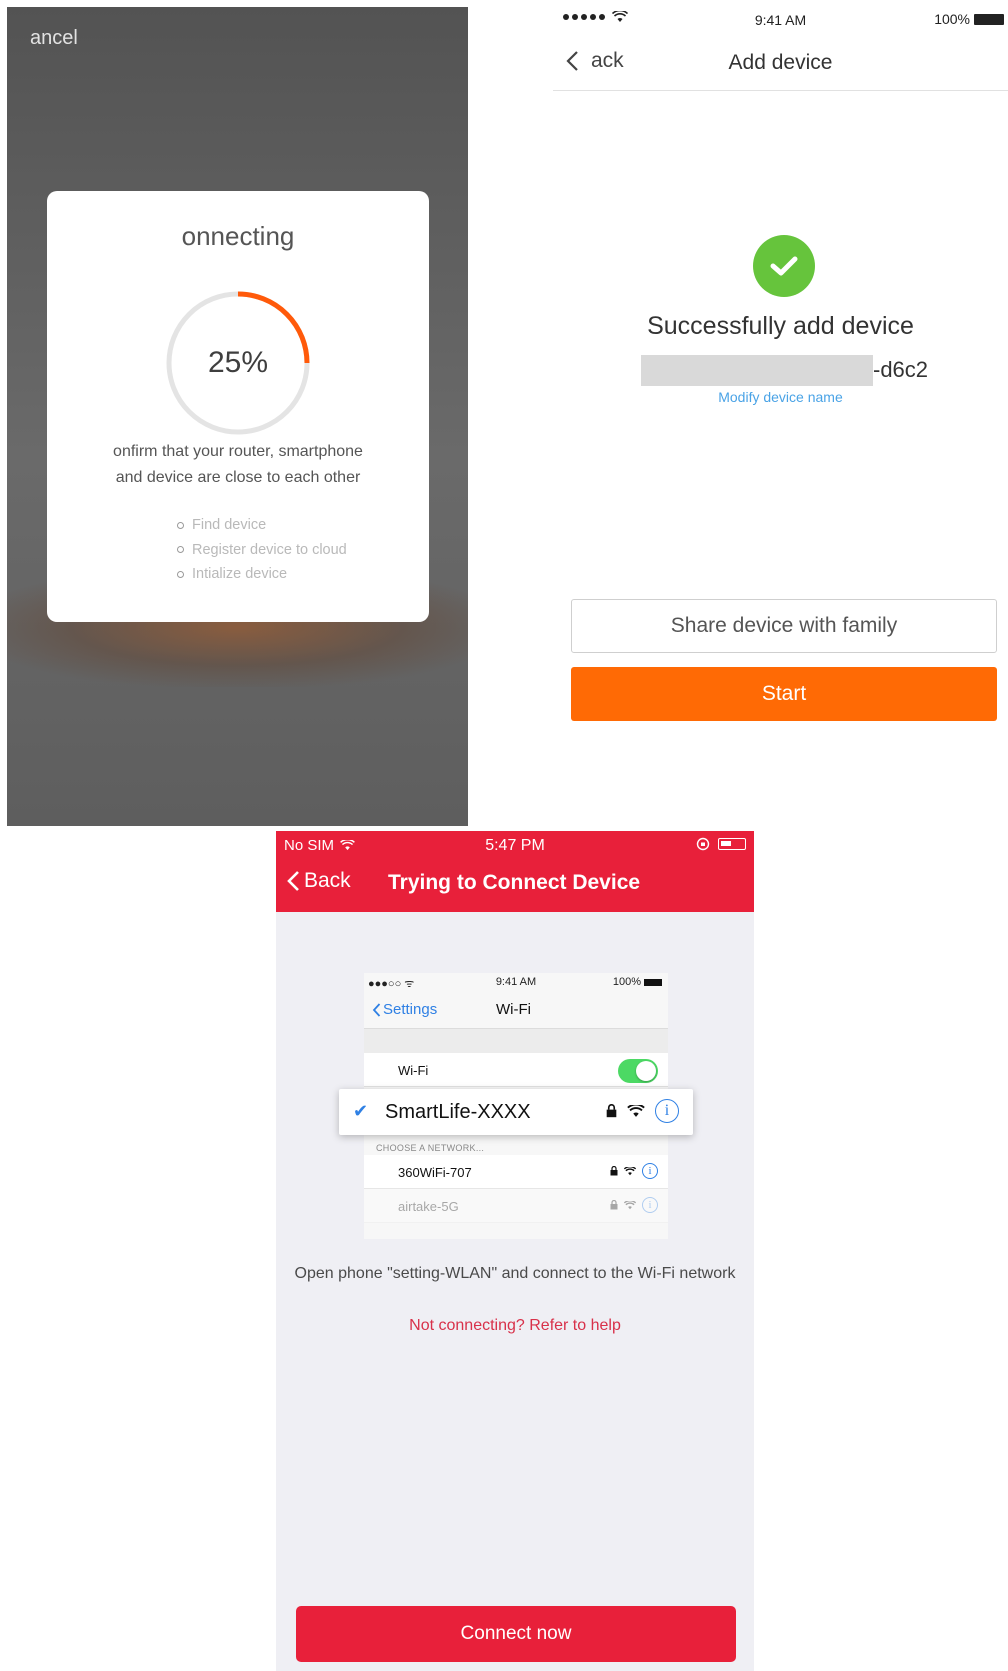  Describe the element at coordinates (229, 525) in the screenshot. I see `step-label: Find device` at that location.